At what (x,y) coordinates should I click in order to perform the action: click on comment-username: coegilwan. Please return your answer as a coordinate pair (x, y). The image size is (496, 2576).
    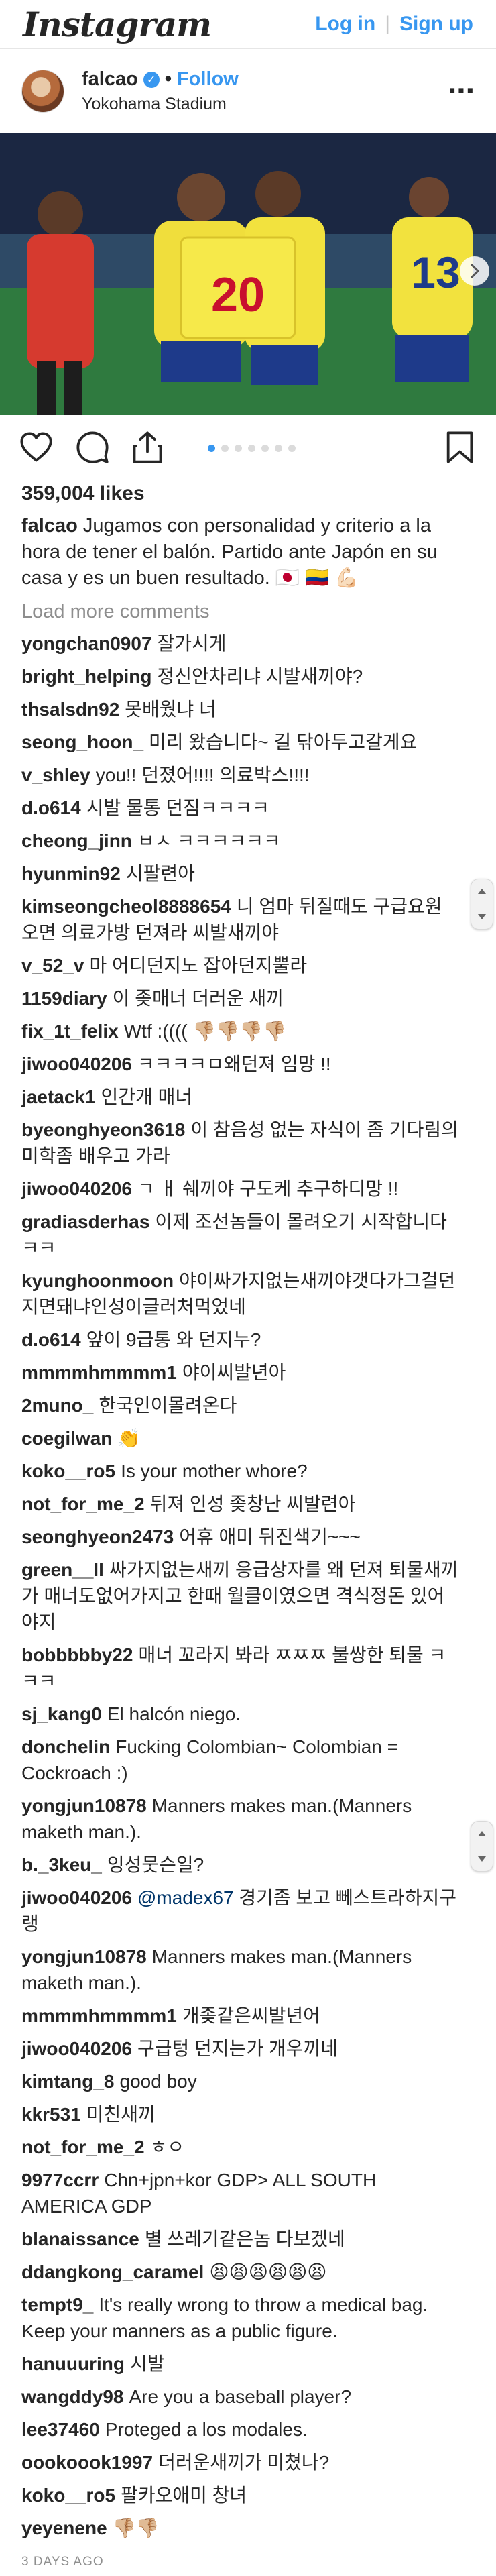
    Looking at the image, I should click on (66, 1438).